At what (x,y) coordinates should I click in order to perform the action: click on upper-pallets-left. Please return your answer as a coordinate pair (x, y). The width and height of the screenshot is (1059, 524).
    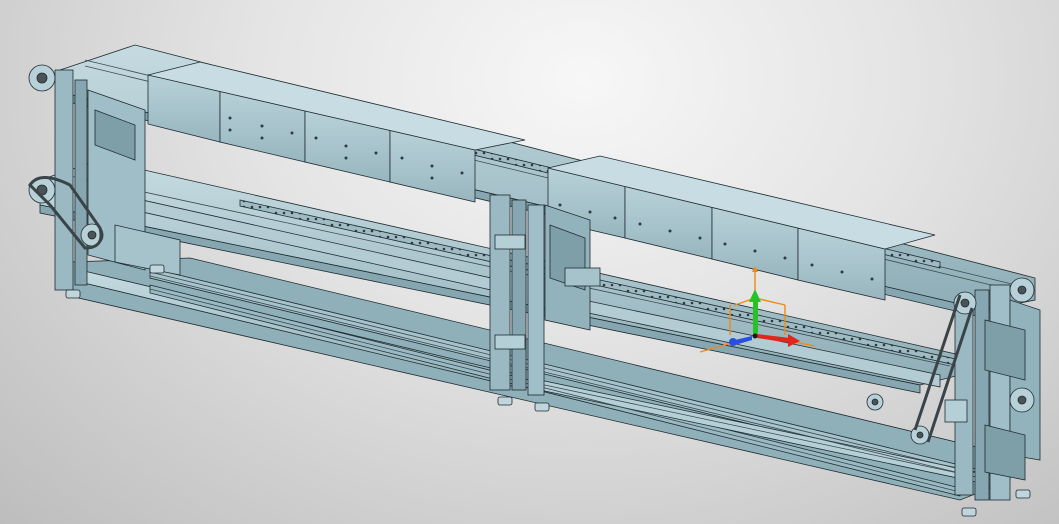
    Looking at the image, I should click on (336, 132).